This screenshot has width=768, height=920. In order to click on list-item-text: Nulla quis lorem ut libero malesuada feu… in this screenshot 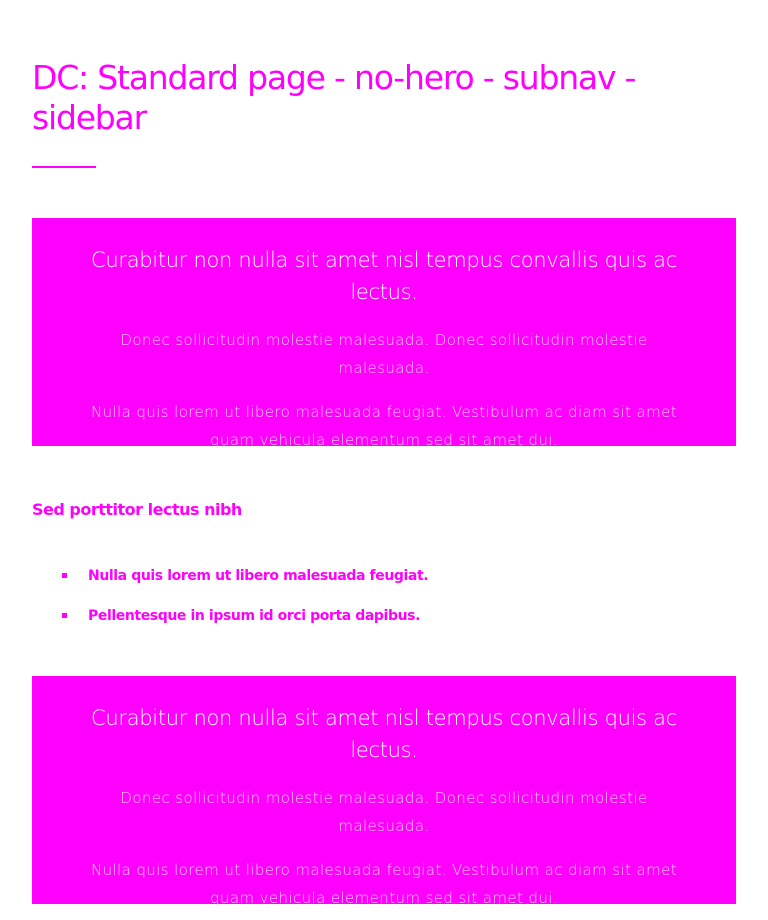, I will do `click(258, 576)`.